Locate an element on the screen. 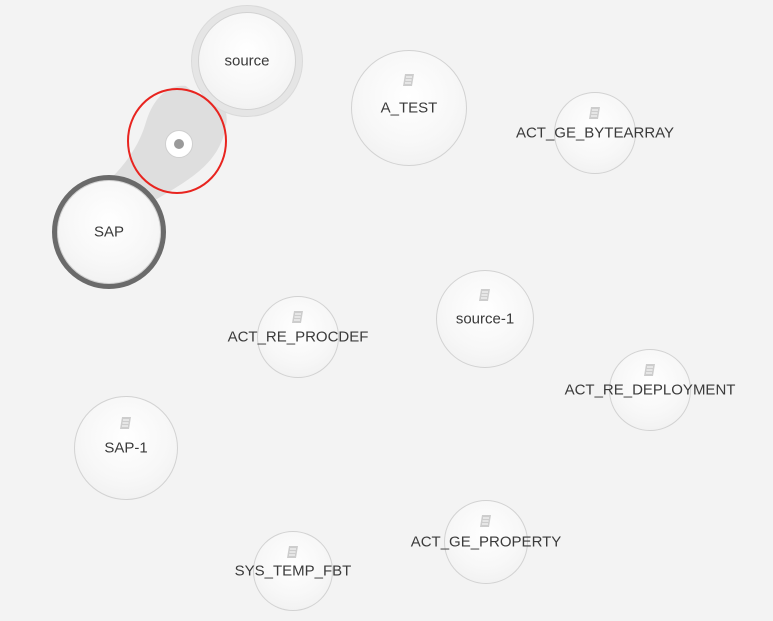 This screenshot has height=621, width=773. node-source-1: source-1 is located at coordinates (485, 319).